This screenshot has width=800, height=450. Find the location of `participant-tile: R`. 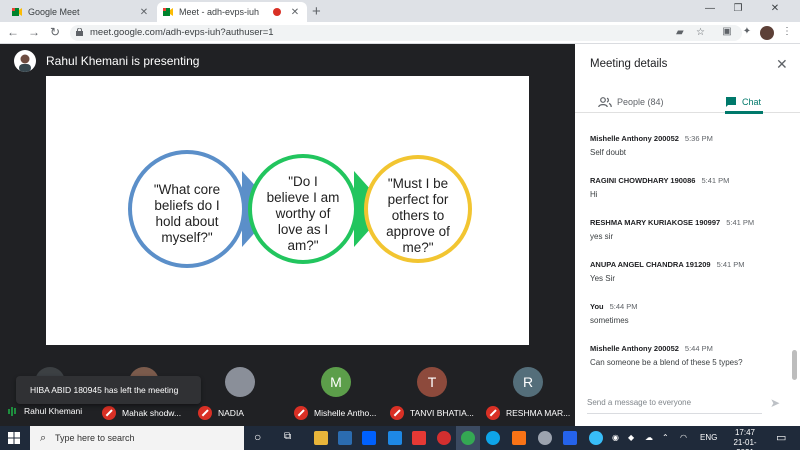

participant-tile: R is located at coordinates (528, 382).